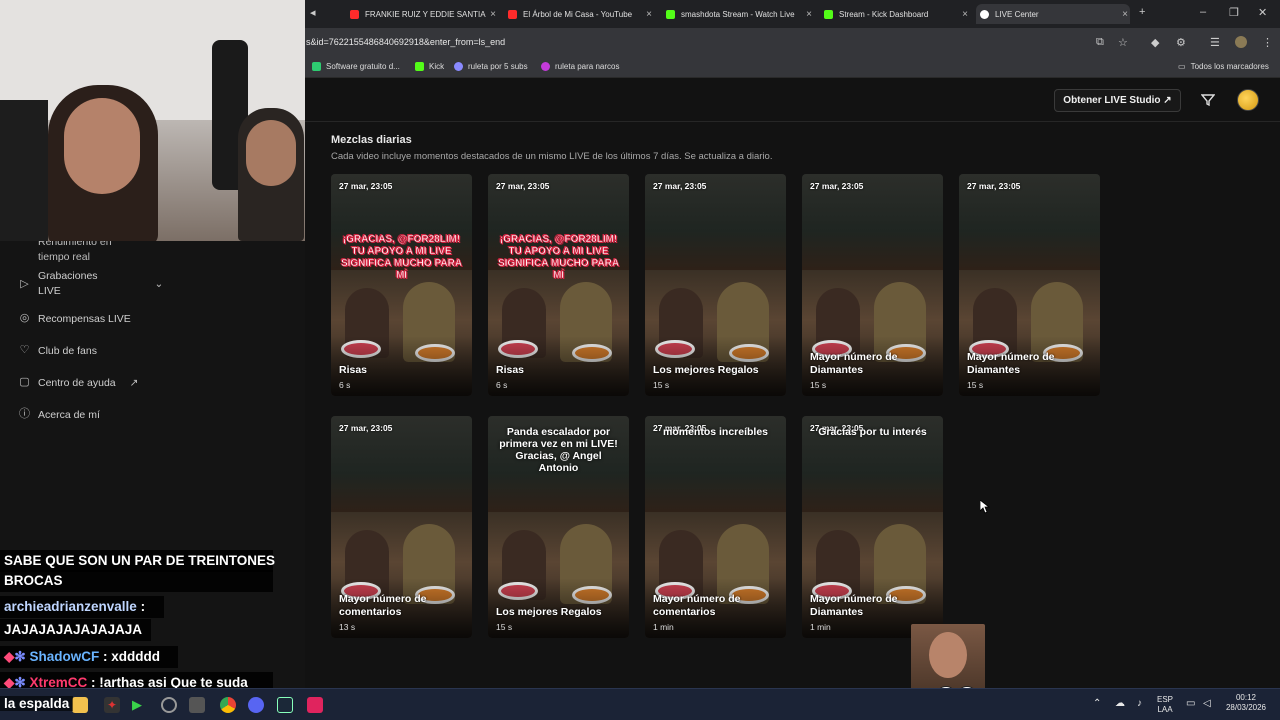 The height and width of the screenshot is (720, 1280). What do you see at coordinates (74, 318) in the screenshot?
I see `sidebar-item-rewards: ◎ Recompensas LIVE` at bounding box center [74, 318].